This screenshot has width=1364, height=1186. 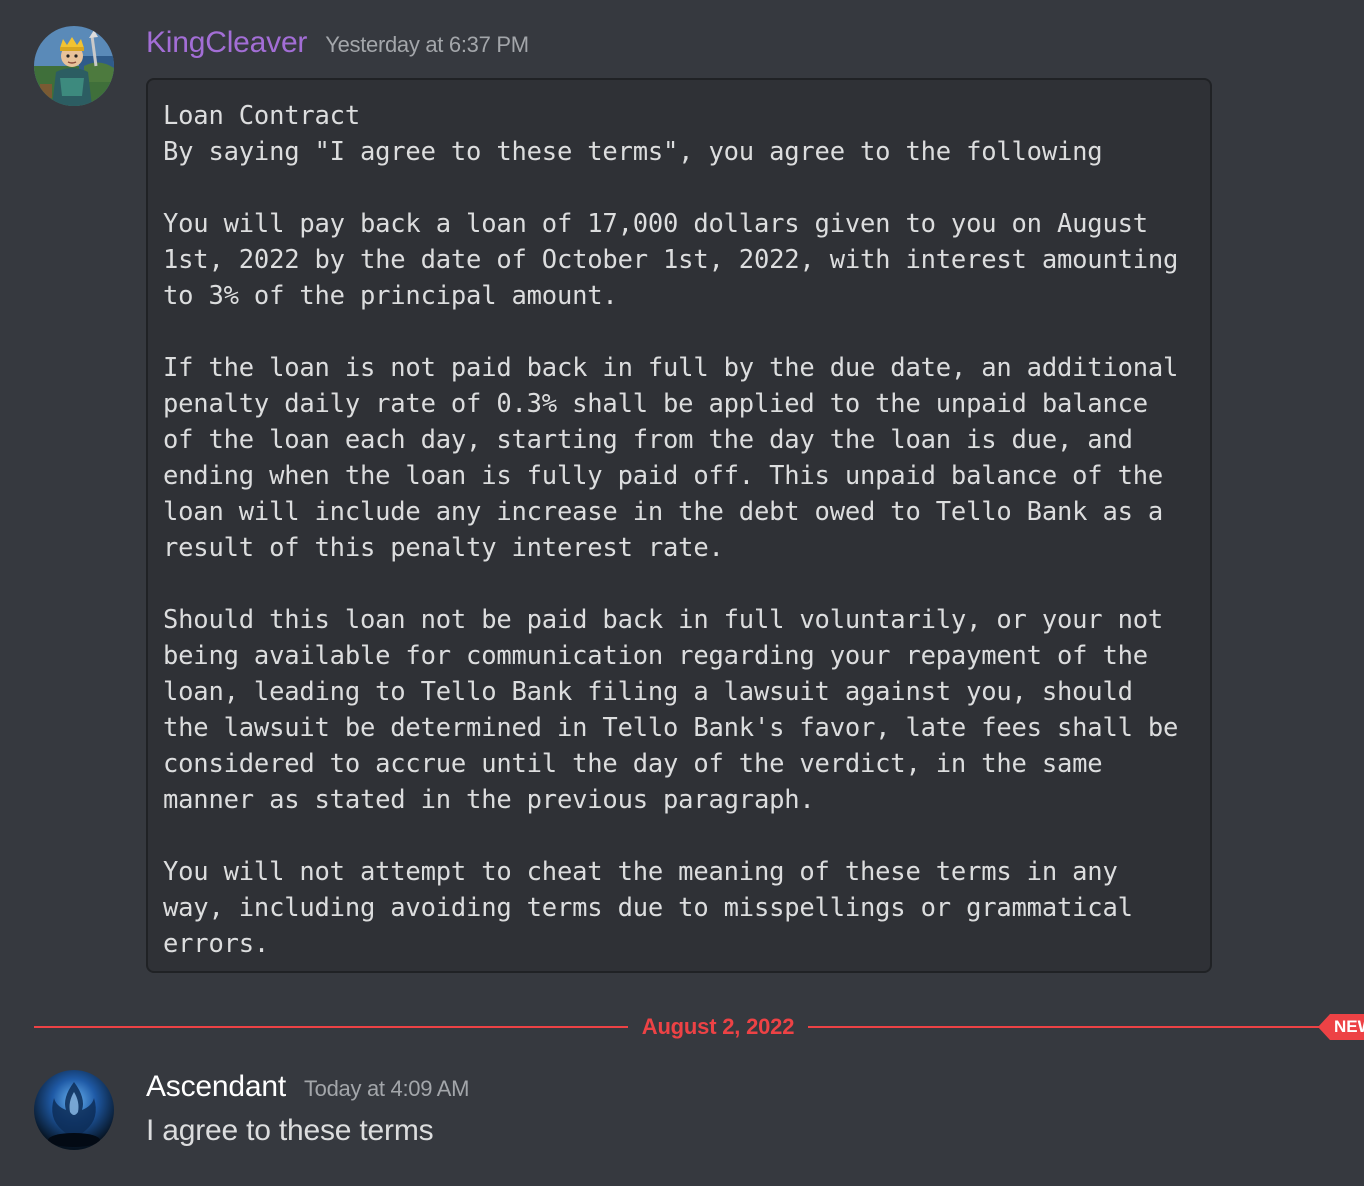 What do you see at coordinates (216, 1087) in the screenshot?
I see `username: Ascendant` at bounding box center [216, 1087].